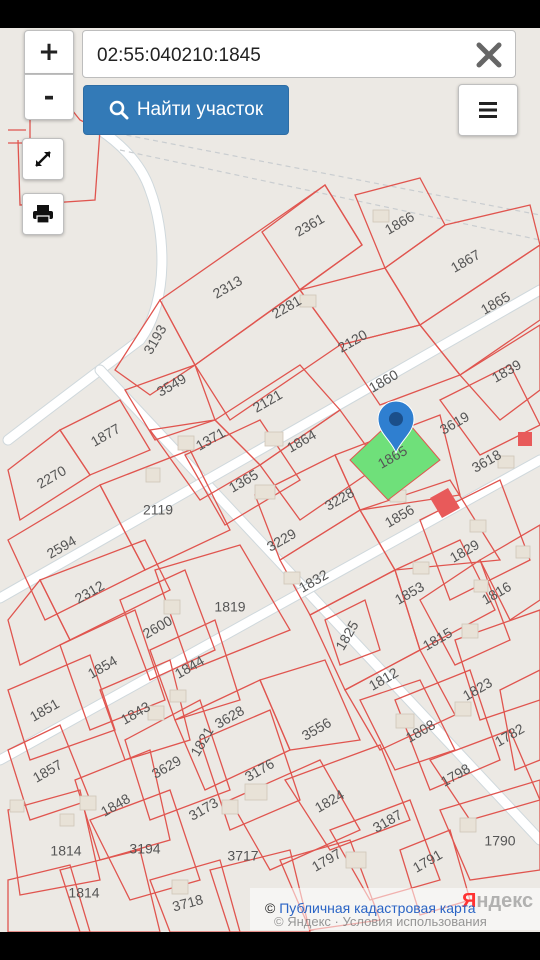  I want to click on plot-label: 1877, so click(105, 435).